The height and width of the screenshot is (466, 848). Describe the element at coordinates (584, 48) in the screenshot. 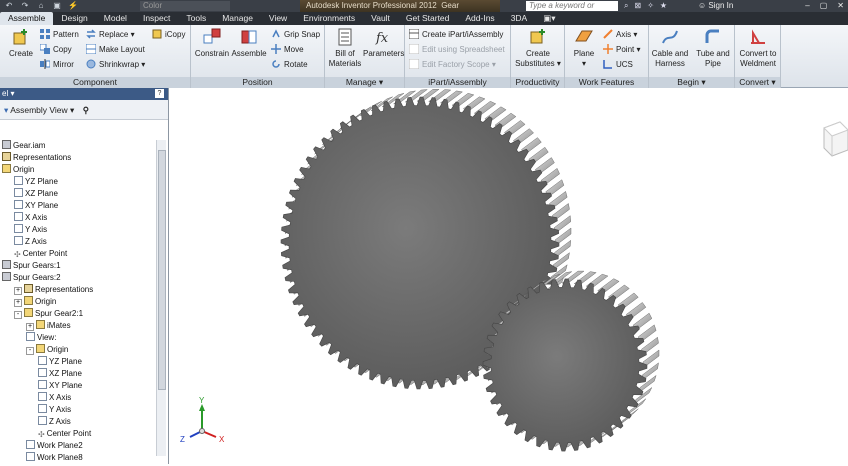

I see `plane-button: Plane ▾` at that location.